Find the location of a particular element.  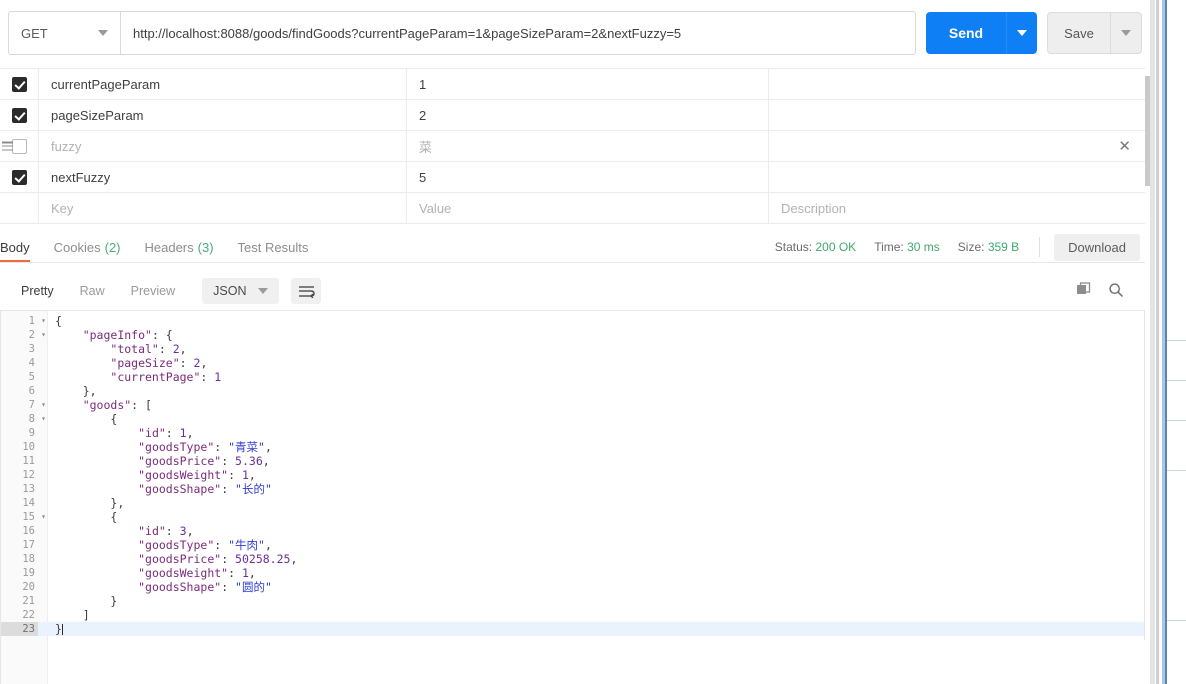

param-key: nextFuzzy is located at coordinates (223, 177).